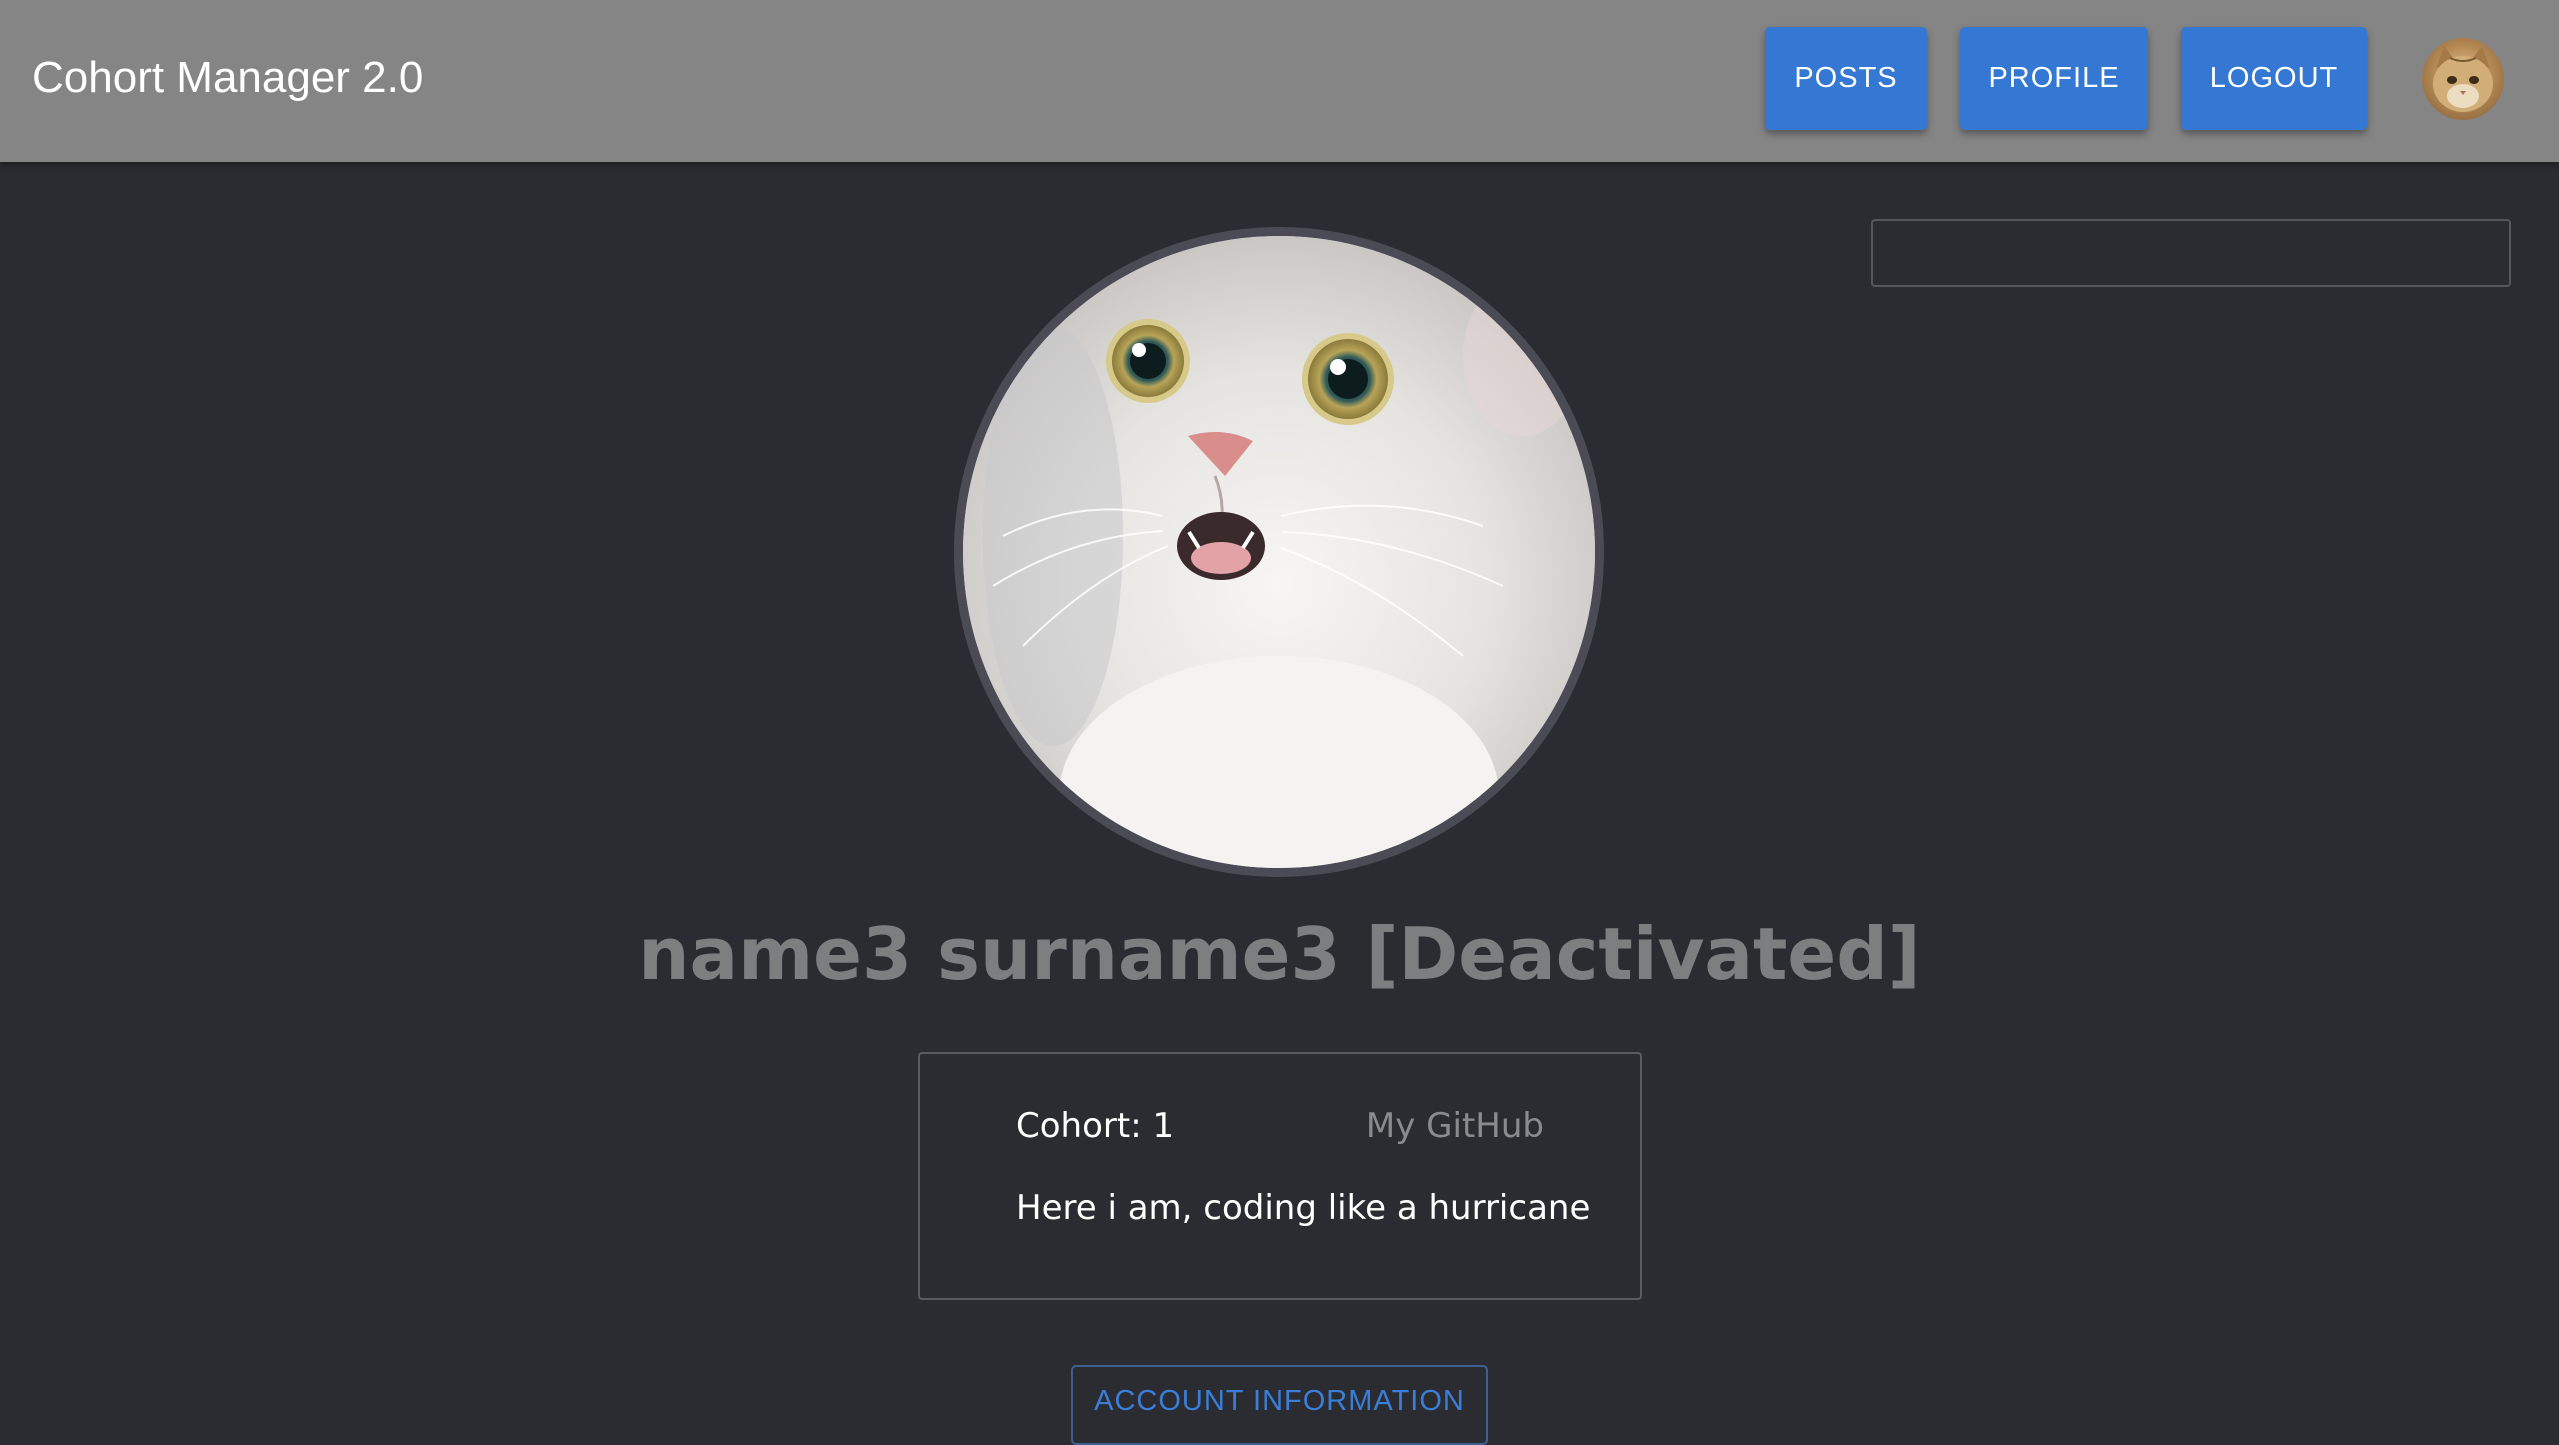  Describe the element at coordinates (1279, 81) in the screenshot. I see `app-bar: Cohort Manager 2.0 POSTS PROFILE LOGOUT` at that location.